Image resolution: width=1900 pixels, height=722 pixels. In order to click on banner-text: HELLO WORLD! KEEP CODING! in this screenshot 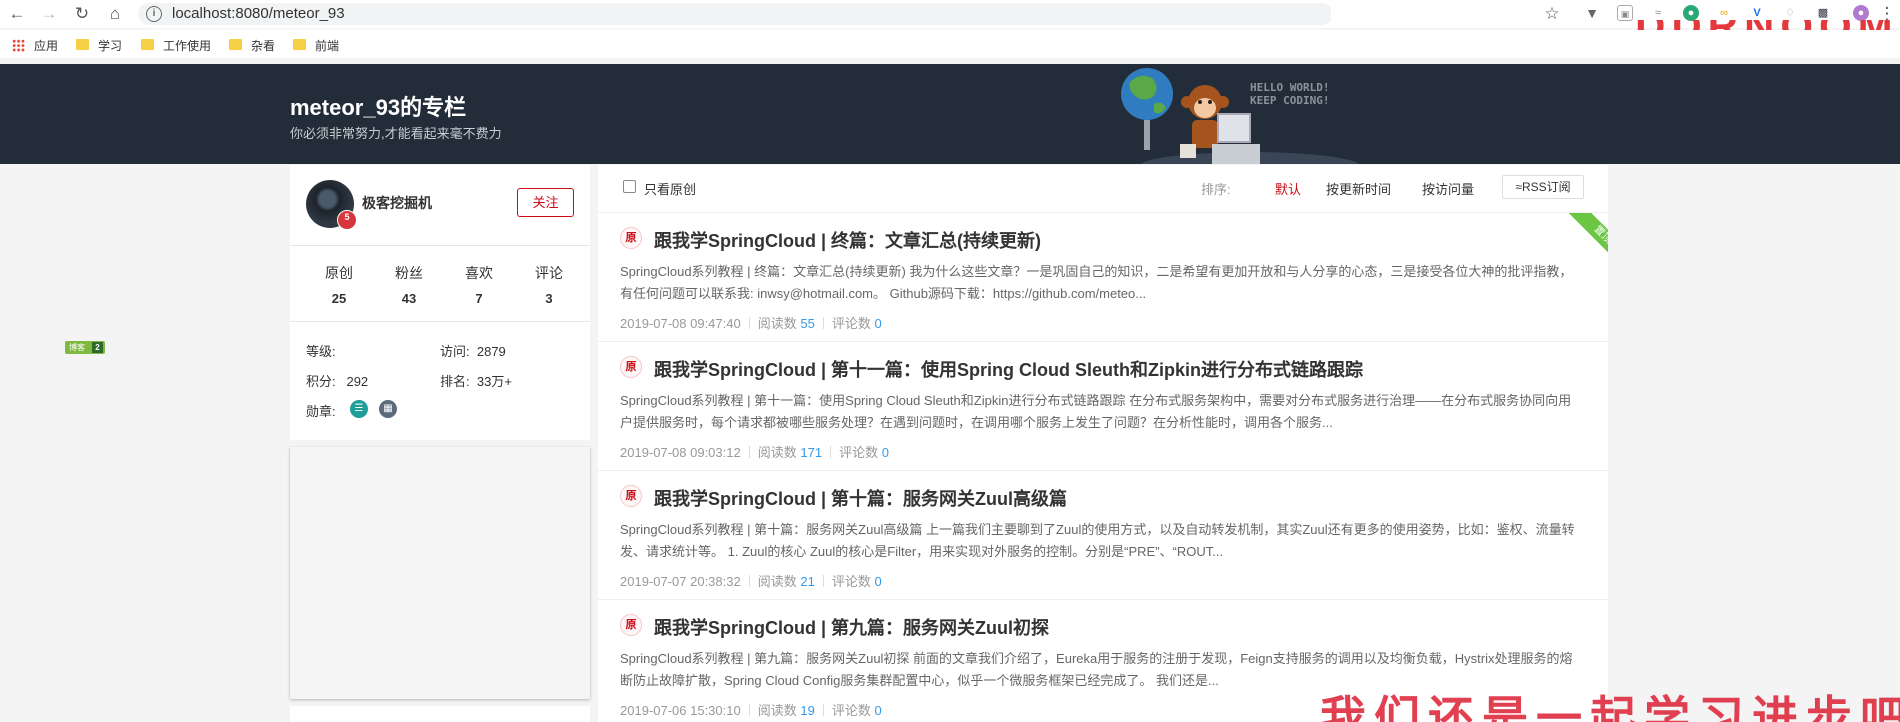, I will do `click(1290, 94)`.